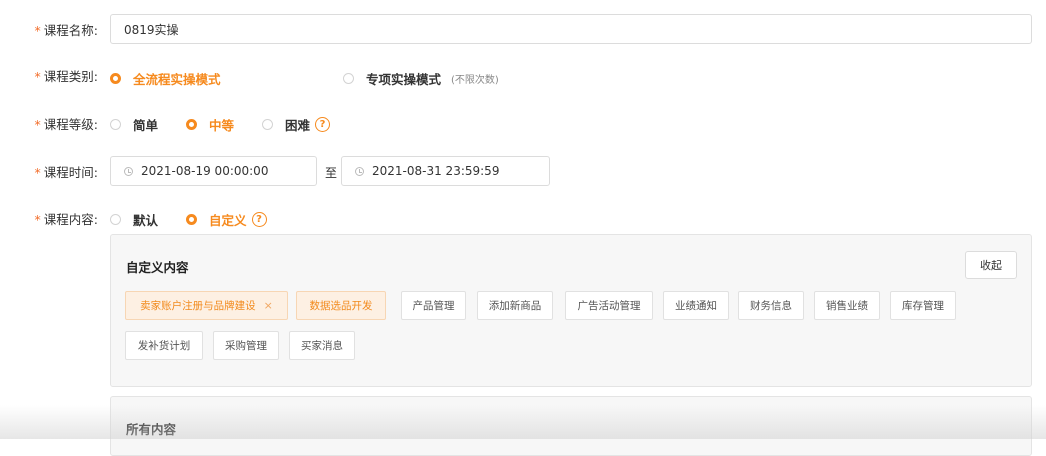 This screenshot has width=1046, height=456. Describe the element at coordinates (164, 345) in the screenshot. I see `tag-replenishment-plan: 发补货计划` at that location.